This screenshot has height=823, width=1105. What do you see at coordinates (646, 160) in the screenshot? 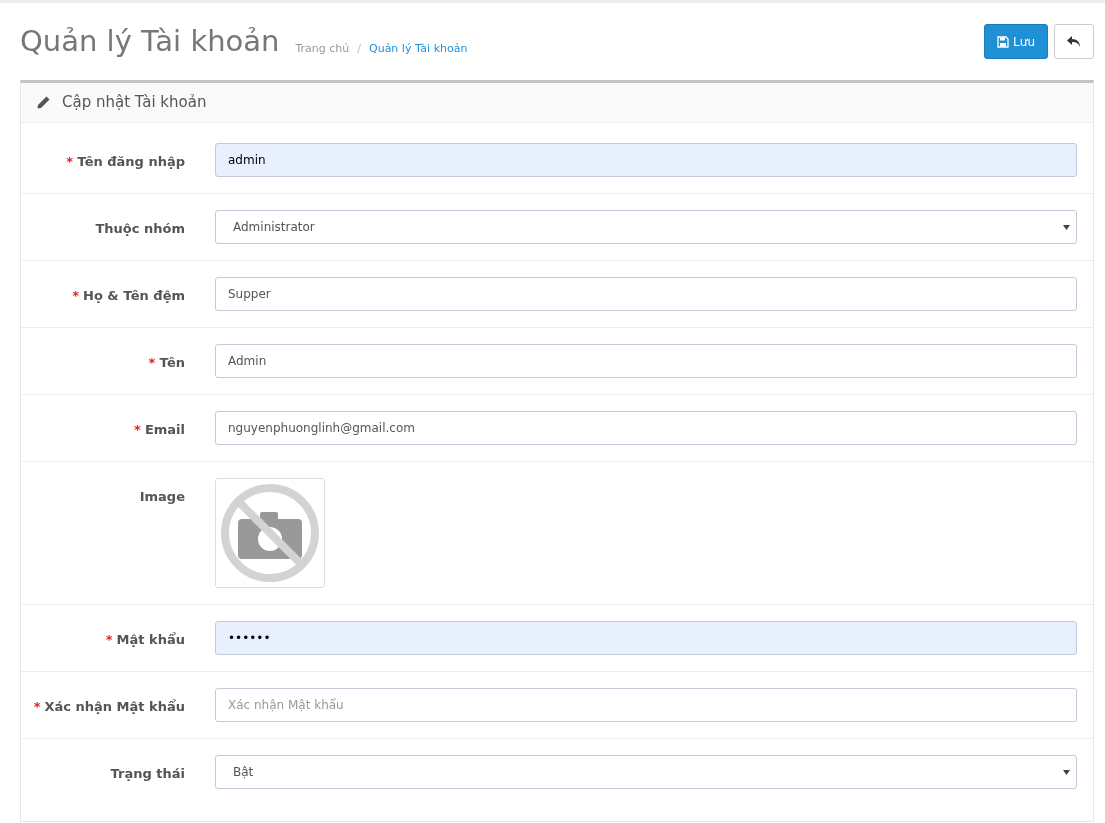
I see `text-field: admin` at bounding box center [646, 160].